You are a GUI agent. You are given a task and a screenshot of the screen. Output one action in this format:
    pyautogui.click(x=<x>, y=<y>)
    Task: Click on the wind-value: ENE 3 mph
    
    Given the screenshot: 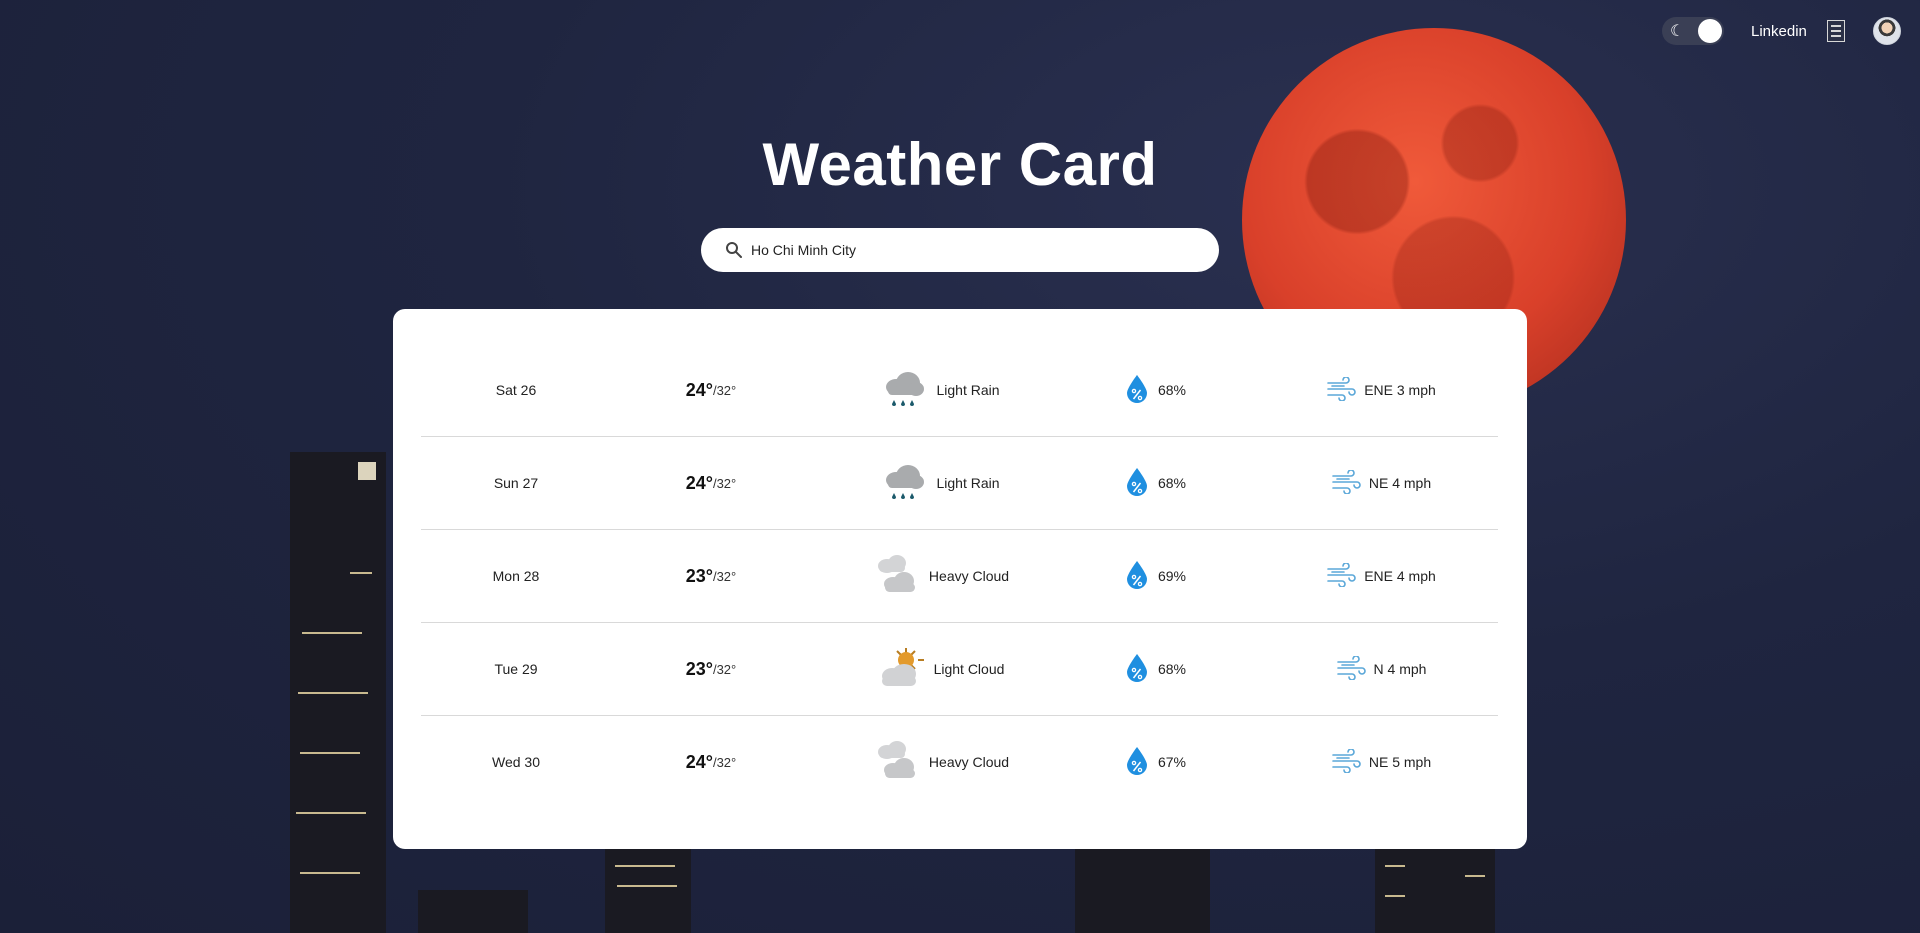 What is the action you would take?
    pyautogui.click(x=1400, y=390)
    